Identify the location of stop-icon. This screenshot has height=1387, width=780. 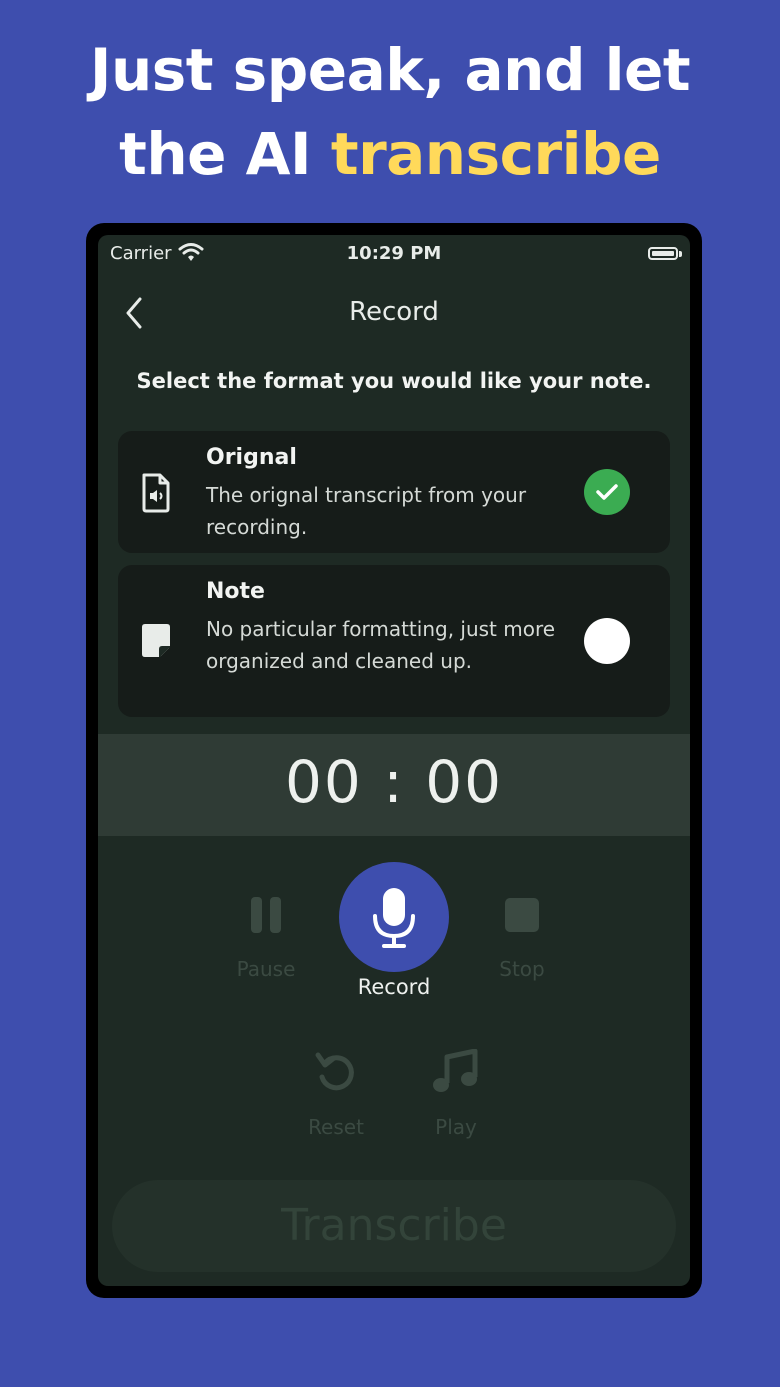
(522, 915).